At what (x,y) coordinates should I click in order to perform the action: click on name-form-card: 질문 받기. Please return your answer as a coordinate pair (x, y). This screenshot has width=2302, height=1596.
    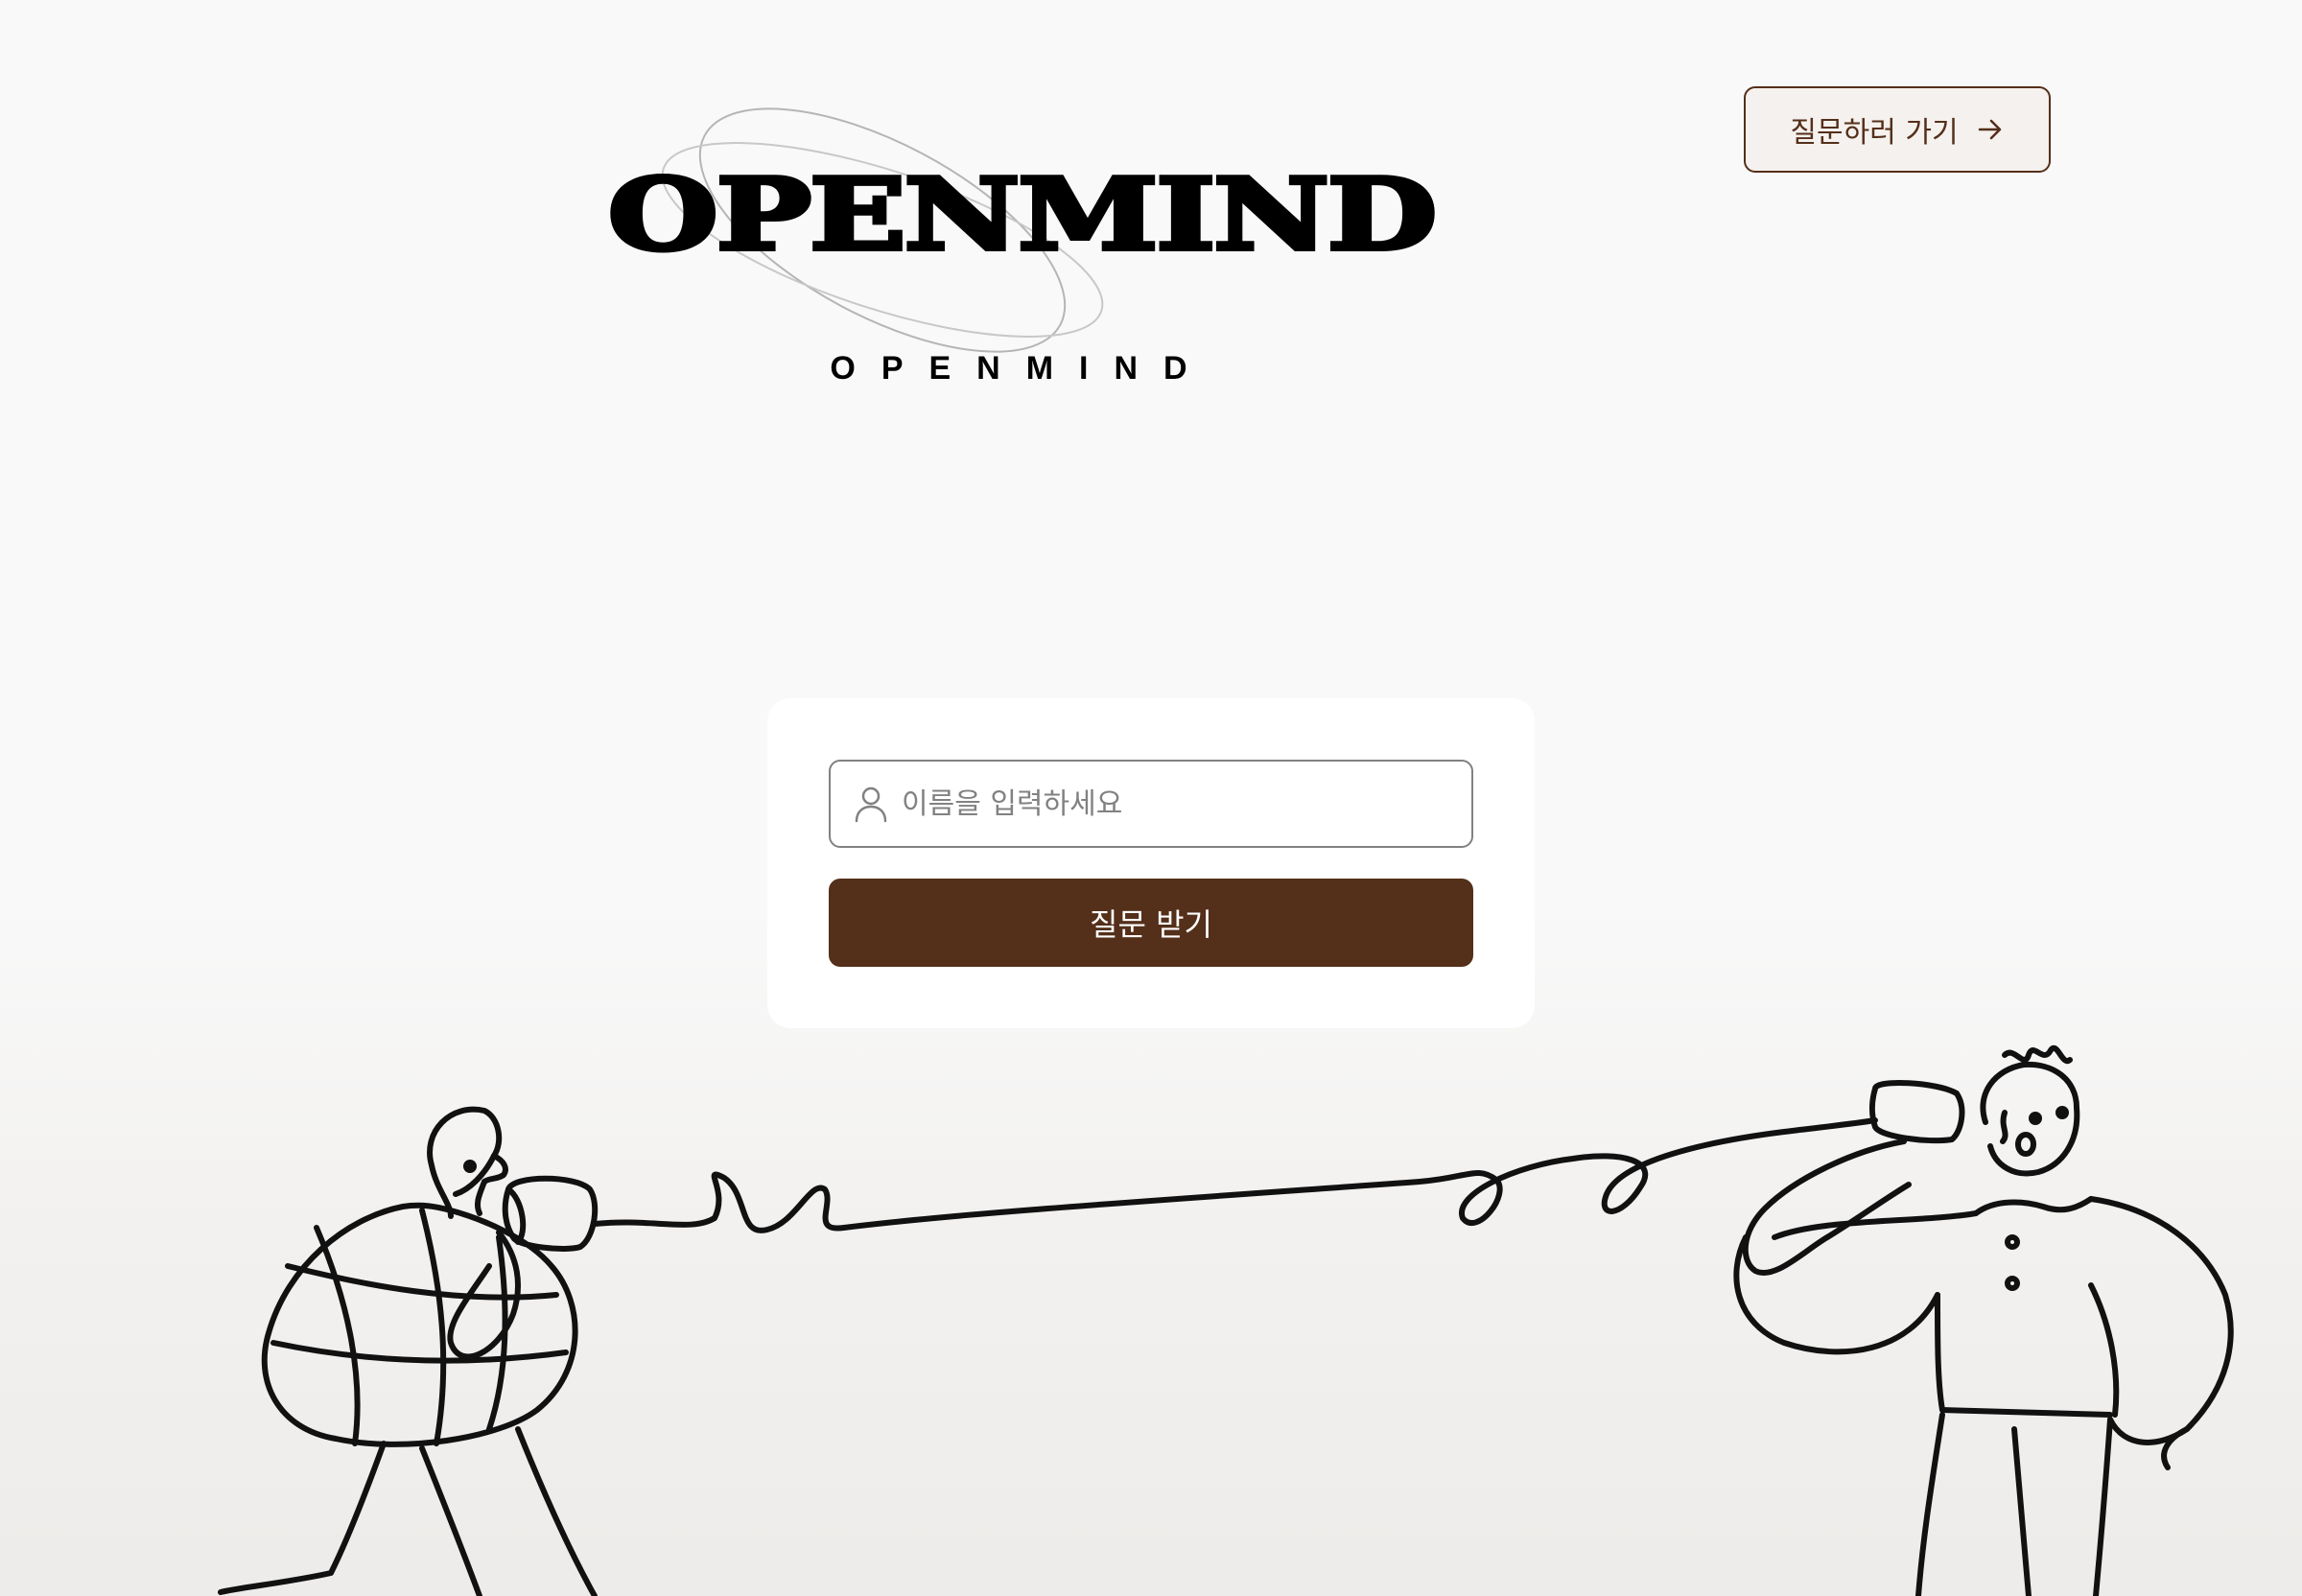
    Looking at the image, I should click on (1151, 863).